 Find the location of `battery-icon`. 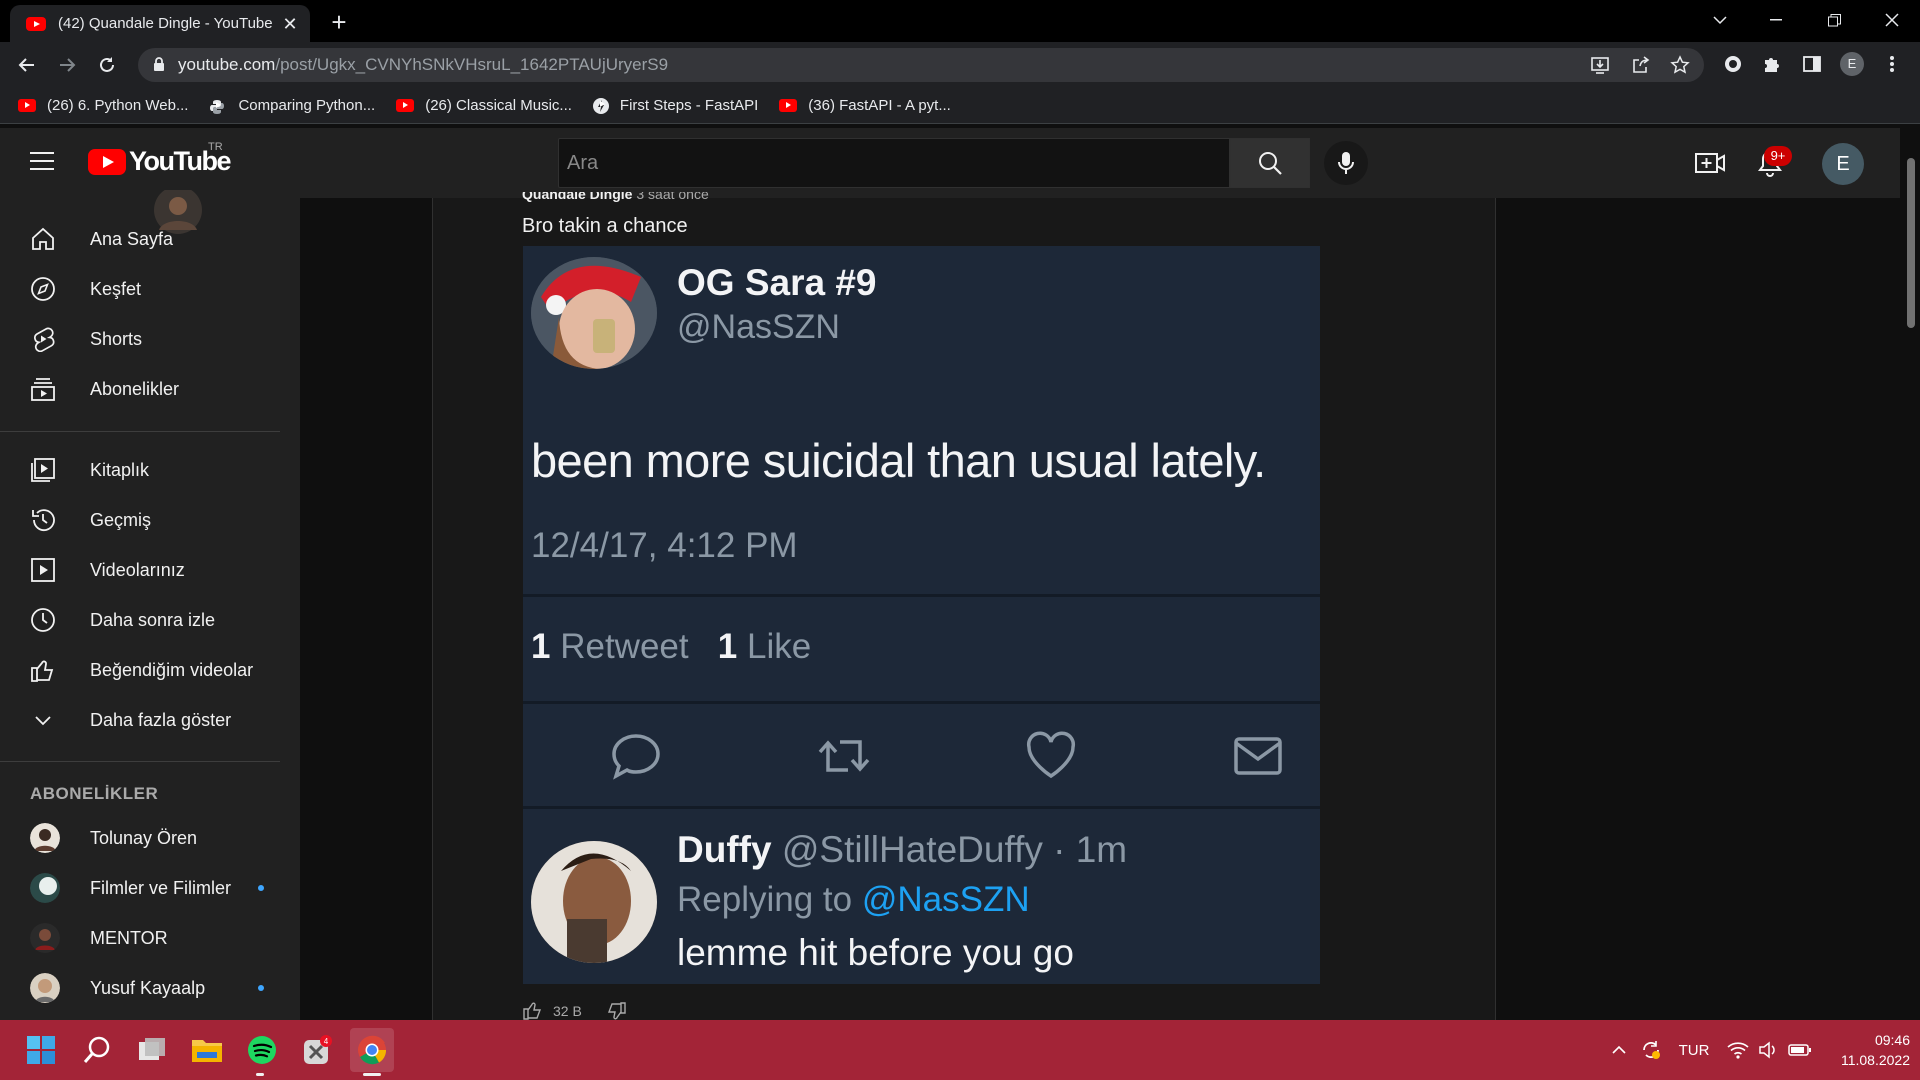

battery-icon is located at coordinates (1800, 1050).